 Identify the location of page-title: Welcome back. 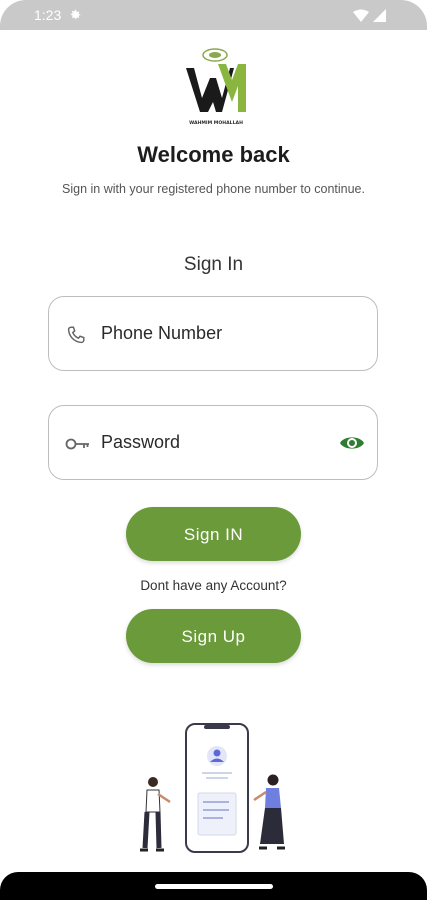
(213, 154).